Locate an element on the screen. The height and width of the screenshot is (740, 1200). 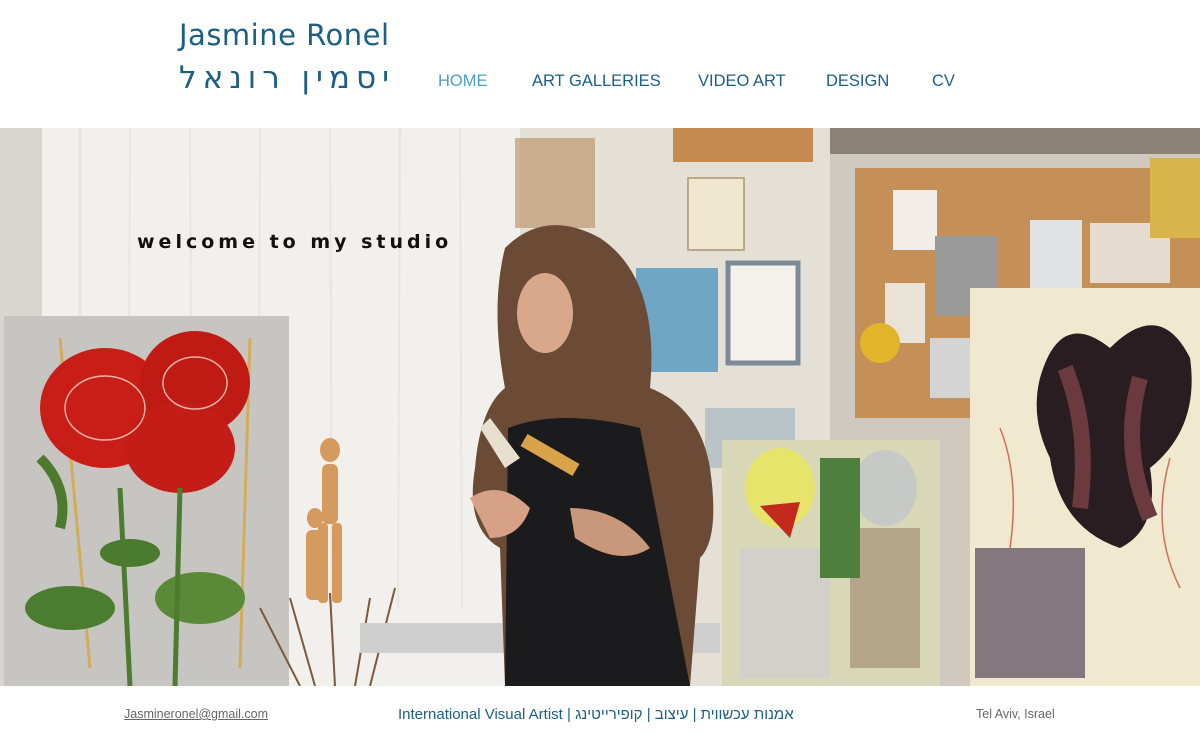
nav-item-video-art: VIDEO ART is located at coordinates (762, 81).